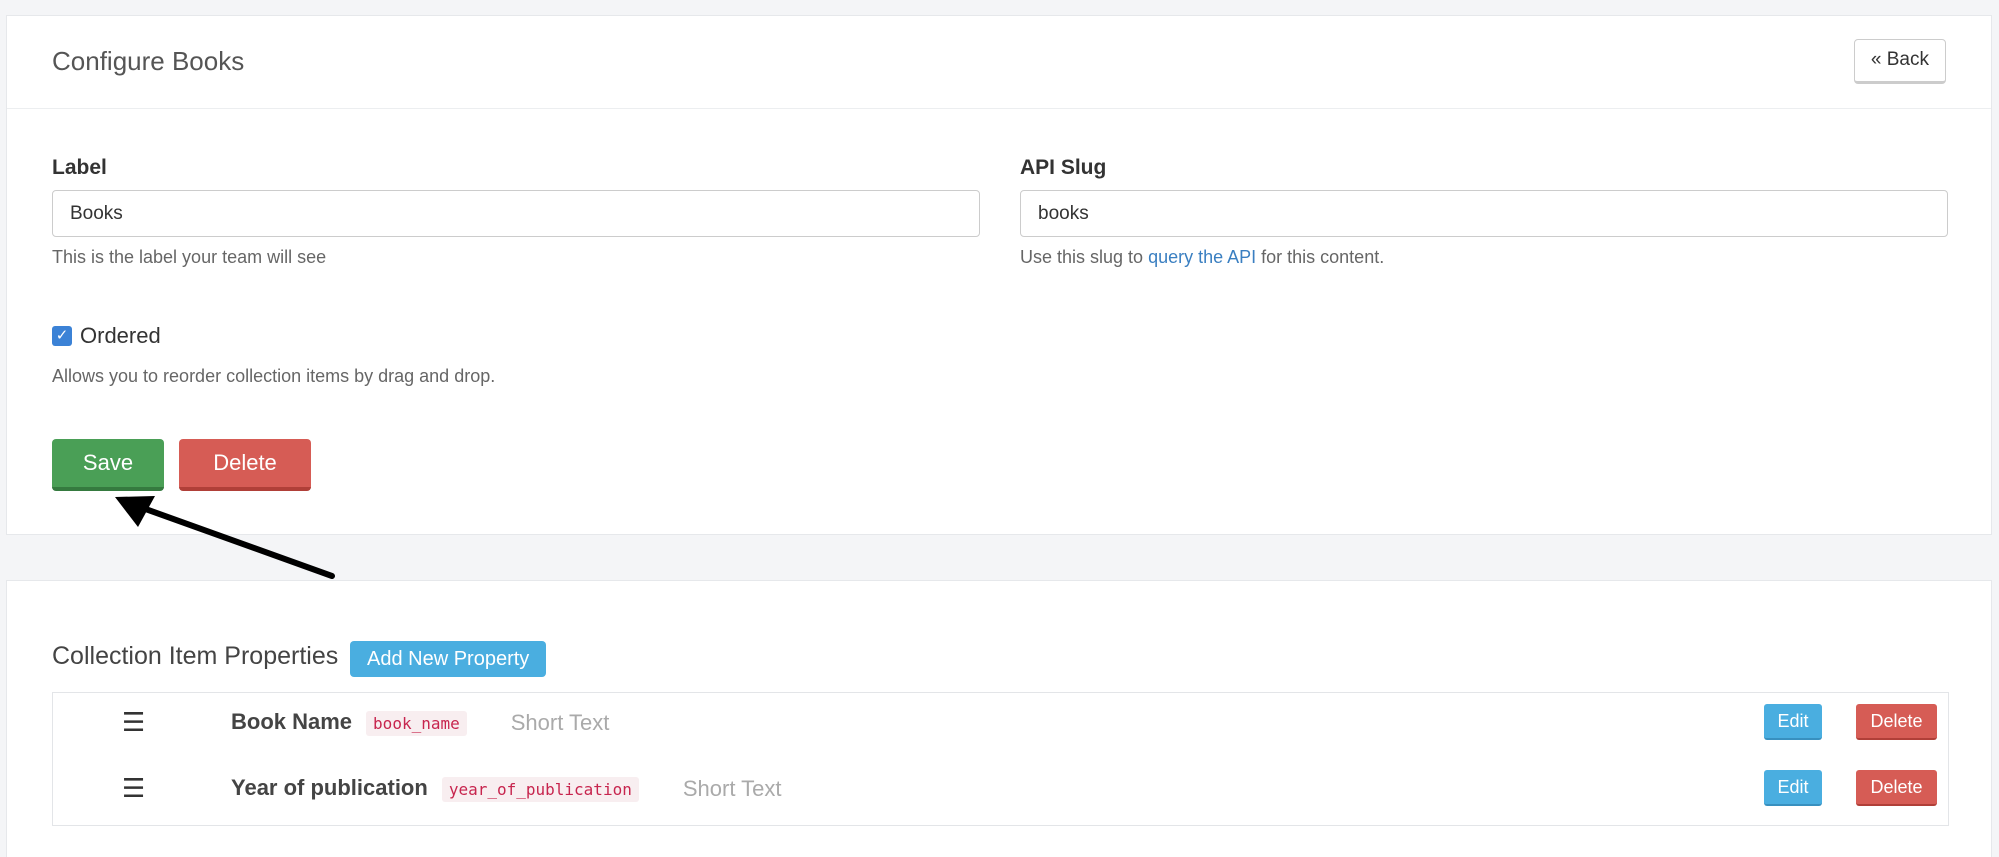 Image resolution: width=1999 pixels, height=857 pixels. Describe the element at coordinates (148, 61) in the screenshot. I see `page-title: Configure Books` at that location.